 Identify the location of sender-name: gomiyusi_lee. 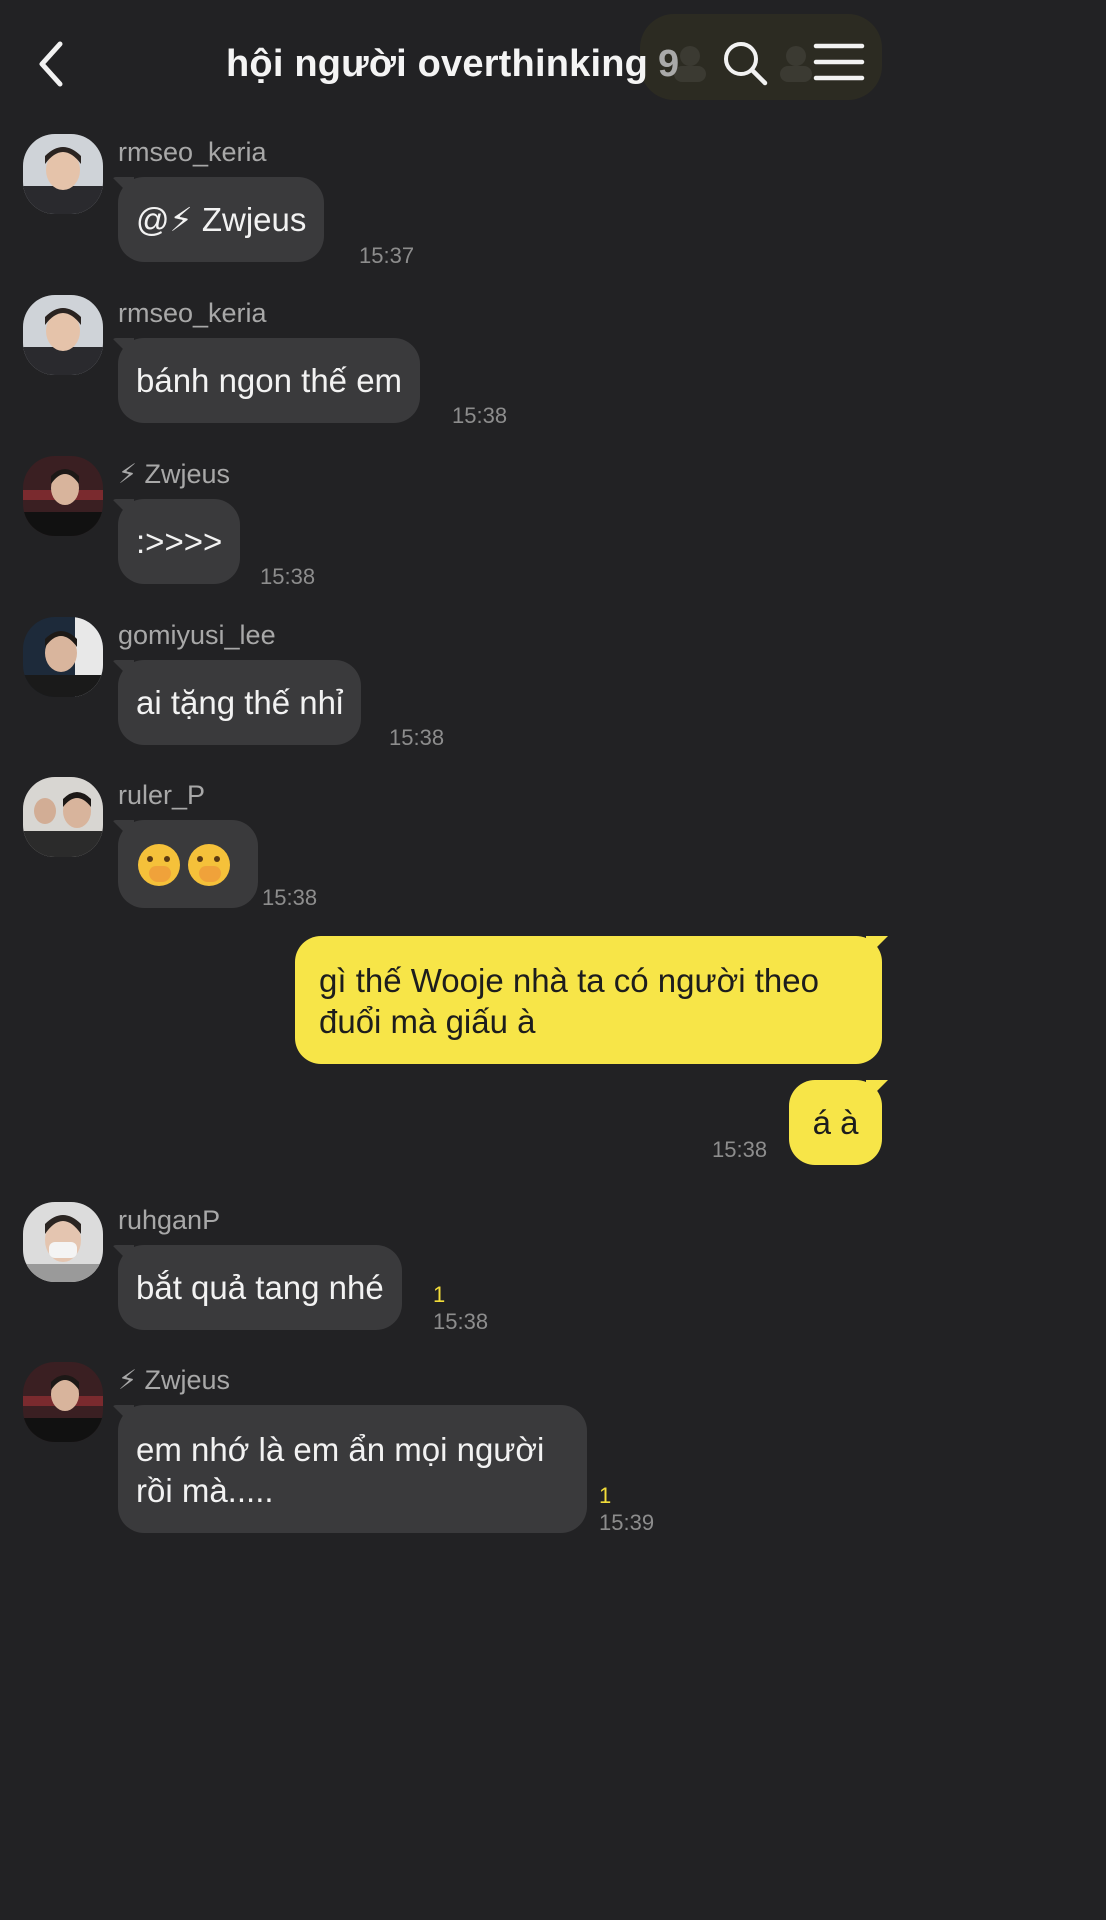
(197, 635).